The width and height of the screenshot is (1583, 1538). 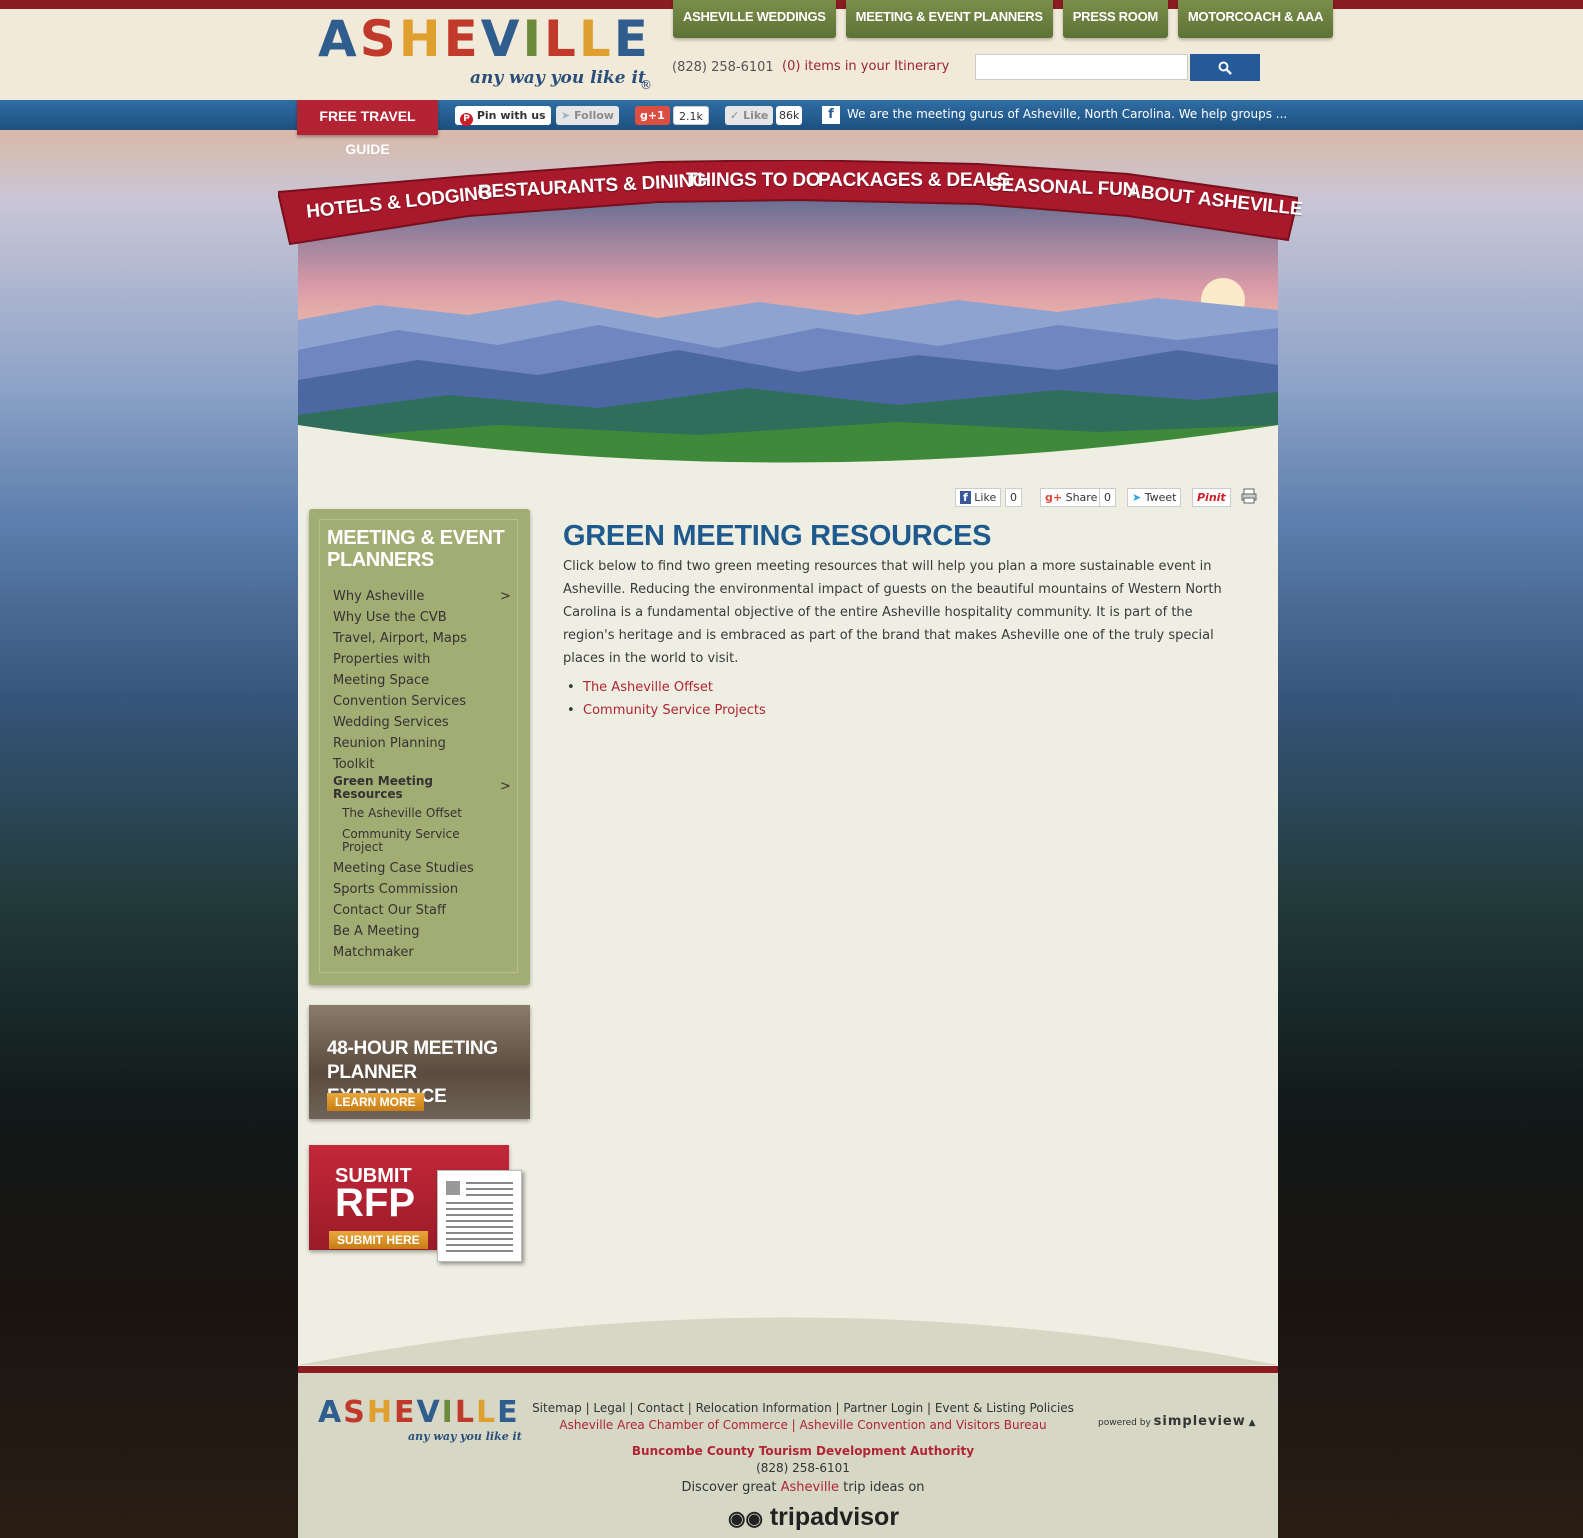 What do you see at coordinates (753, 181) in the screenshot?
I see `nav-things-to-do: THINGS TO DO` at bounding box center [753, 181].